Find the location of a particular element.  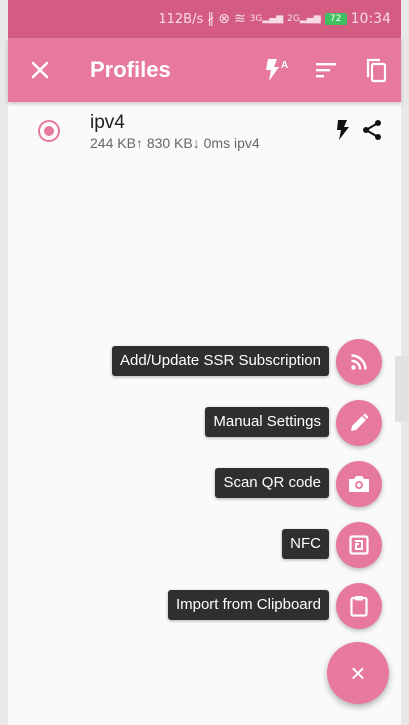

camera-icon is located at coordinates (359, 484).